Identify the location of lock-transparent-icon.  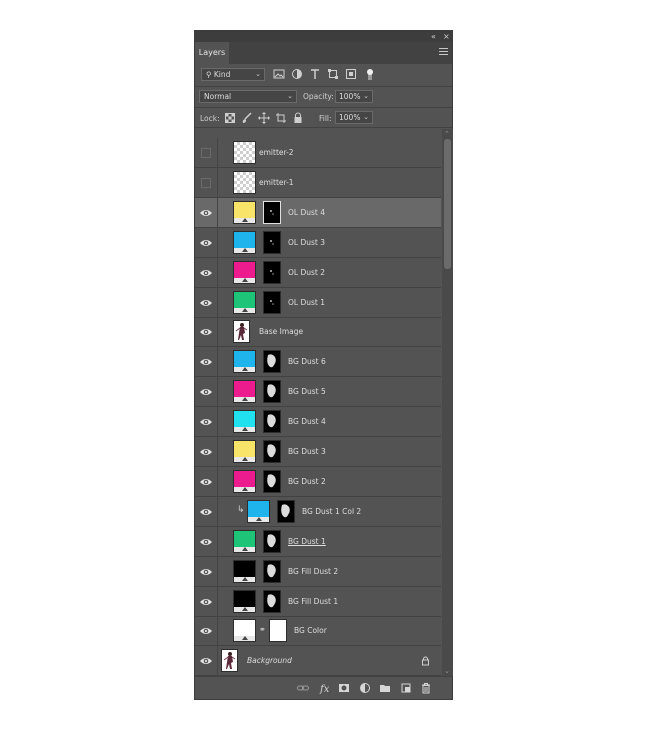
(230, 118).